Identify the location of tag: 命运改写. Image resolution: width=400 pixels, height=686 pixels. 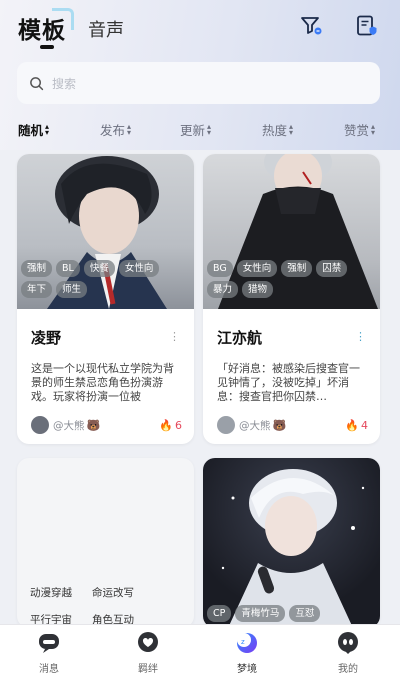
(113, 593).